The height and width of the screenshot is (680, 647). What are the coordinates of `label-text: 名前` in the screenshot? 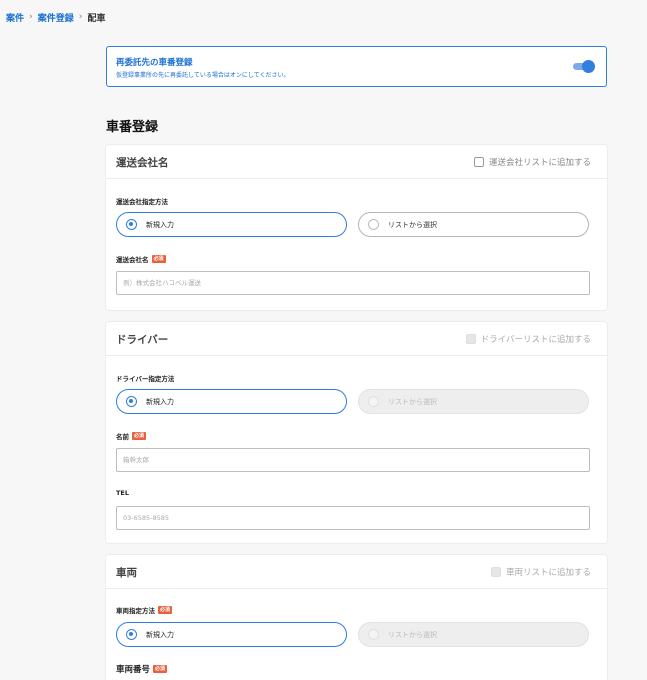 It's located at (122, 437).